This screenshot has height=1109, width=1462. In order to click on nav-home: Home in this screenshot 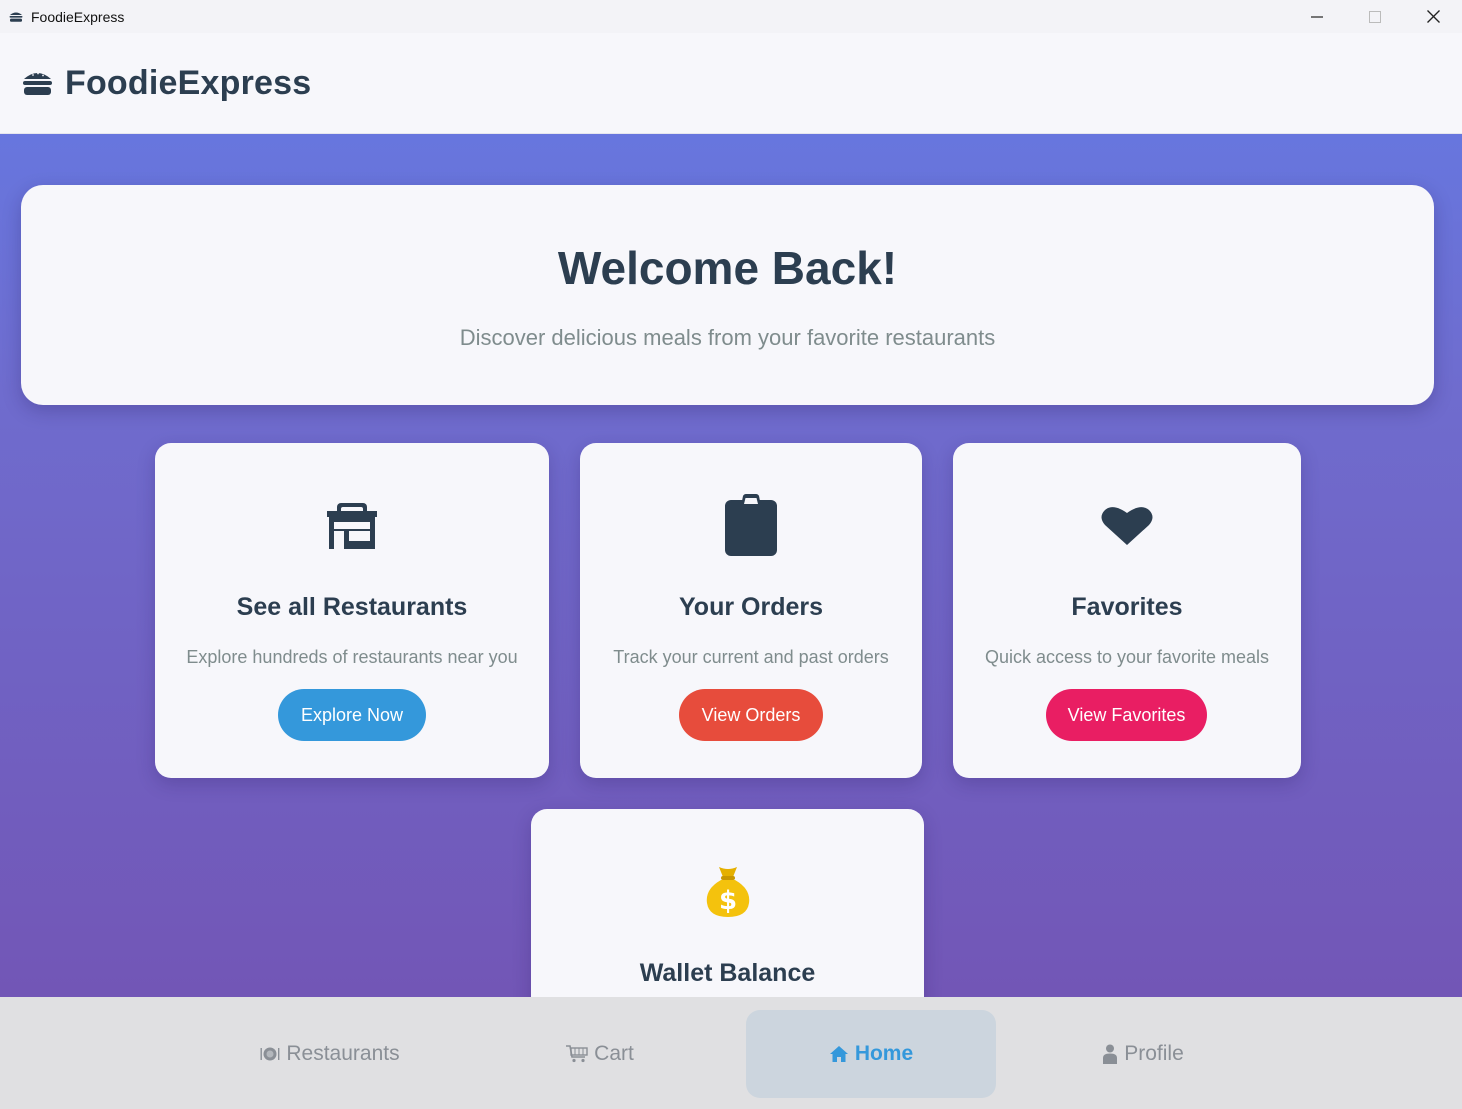, I will do `click(871, 1054)`.